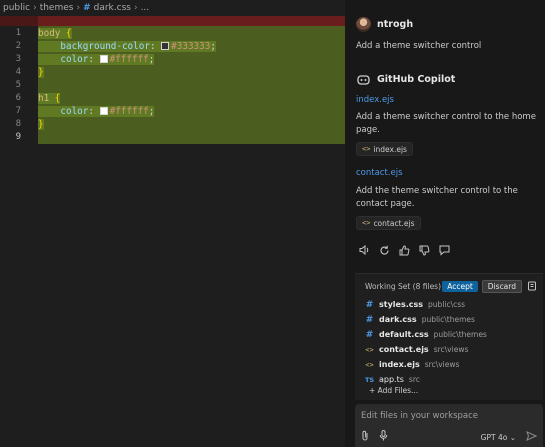 The height and width of the screenshot is (447, 545). I want to click on input-toolbar: GPT 4o ⌄, so click(449, 437).